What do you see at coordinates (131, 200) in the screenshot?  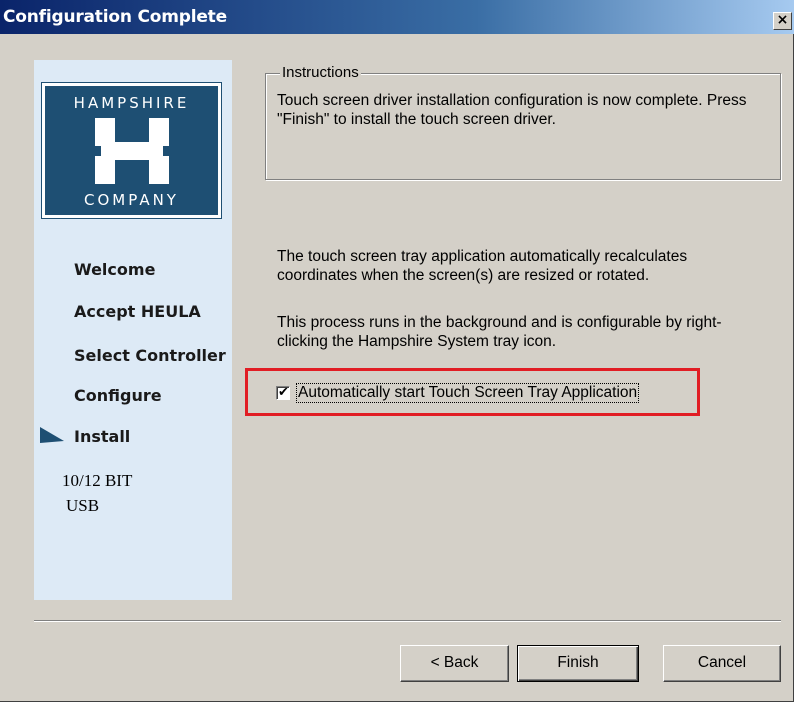 I see `logo-bottom-text: COMPANY` at bounding box center [131, 200].